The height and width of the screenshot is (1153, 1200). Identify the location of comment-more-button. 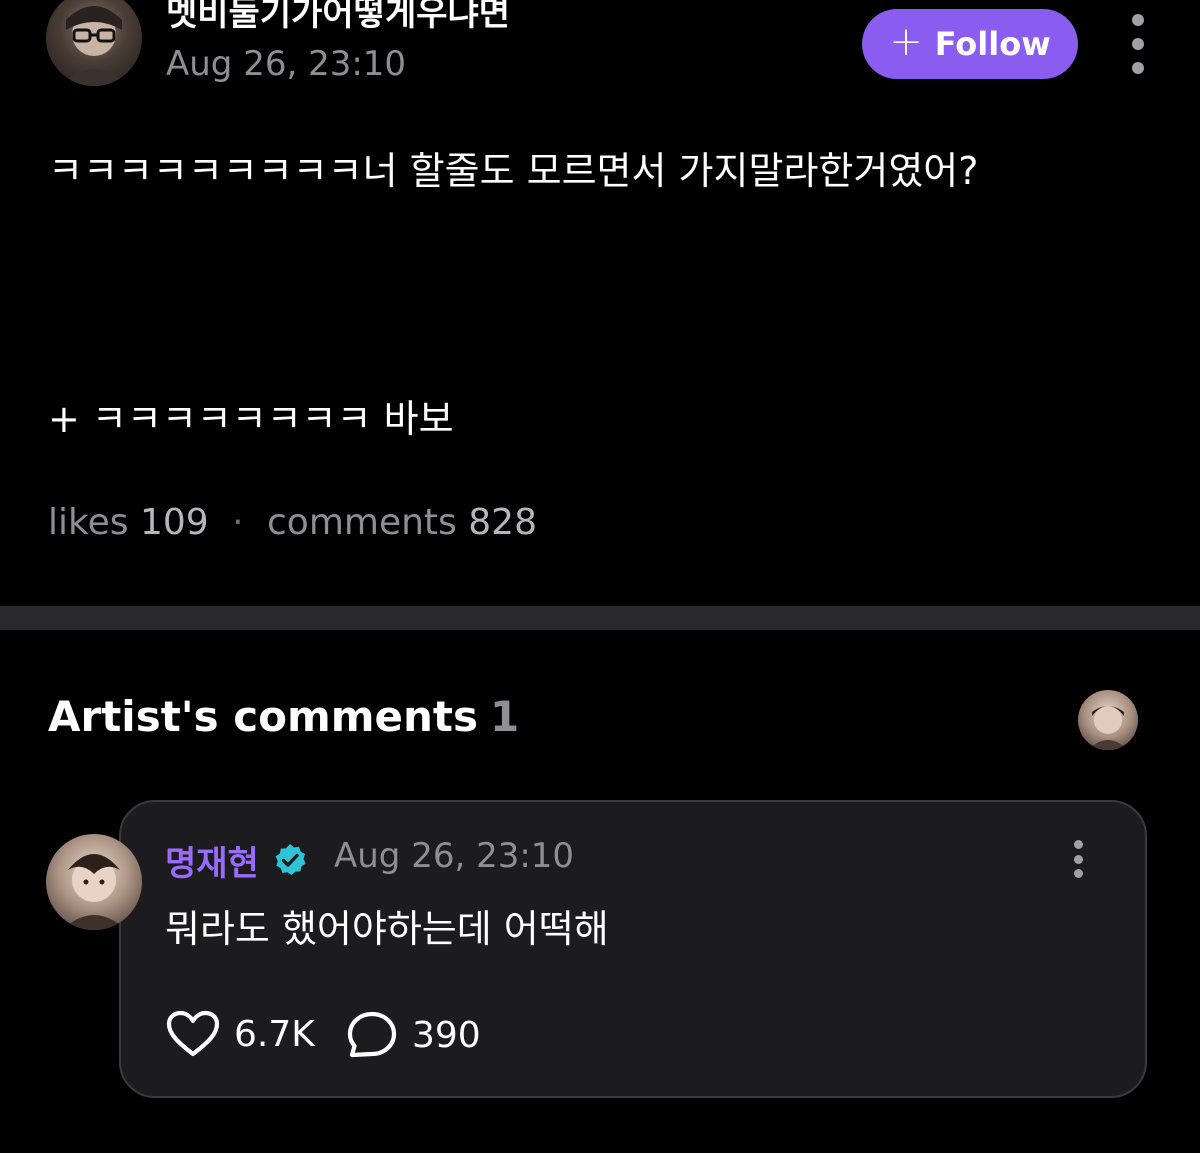
(1078, 859).